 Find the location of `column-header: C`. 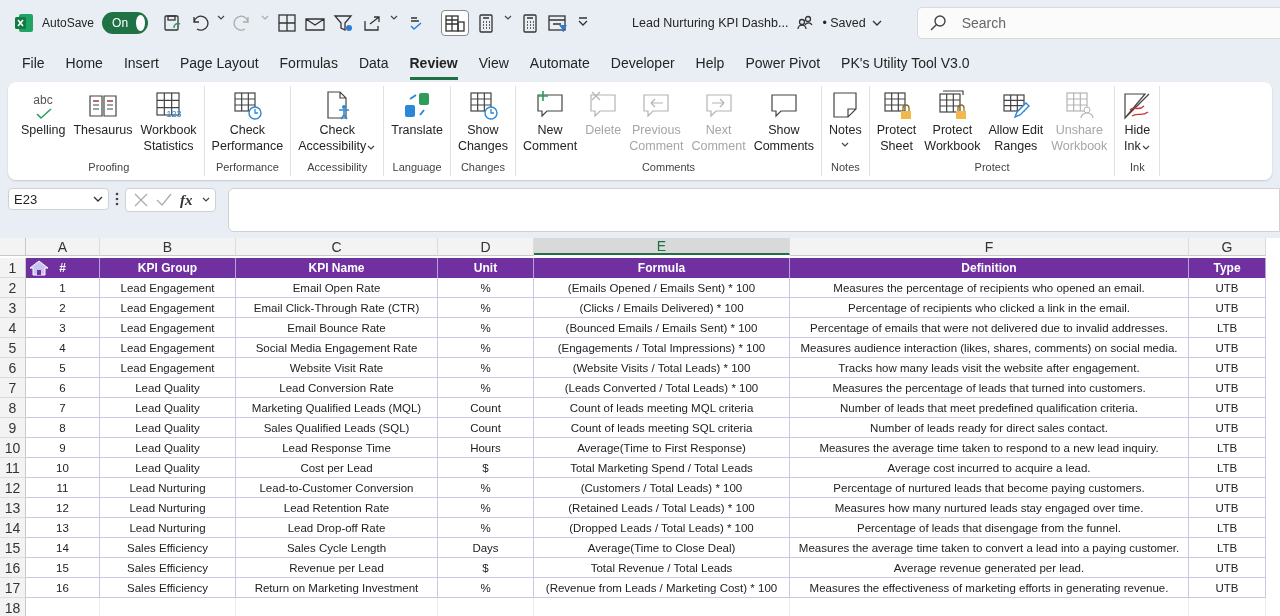

column-header: C is located at coordinates (337, 247).